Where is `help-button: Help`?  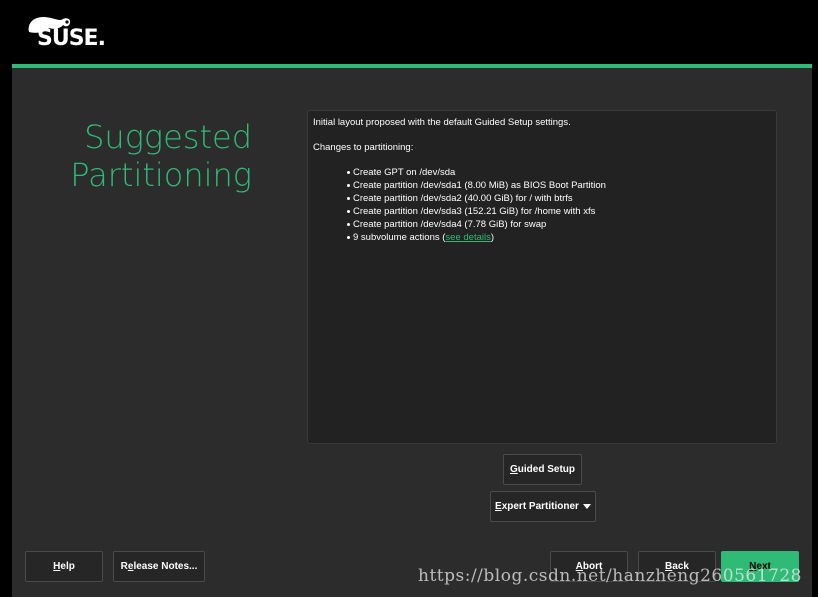 help-button: Help is located at coordinates (64, 566).